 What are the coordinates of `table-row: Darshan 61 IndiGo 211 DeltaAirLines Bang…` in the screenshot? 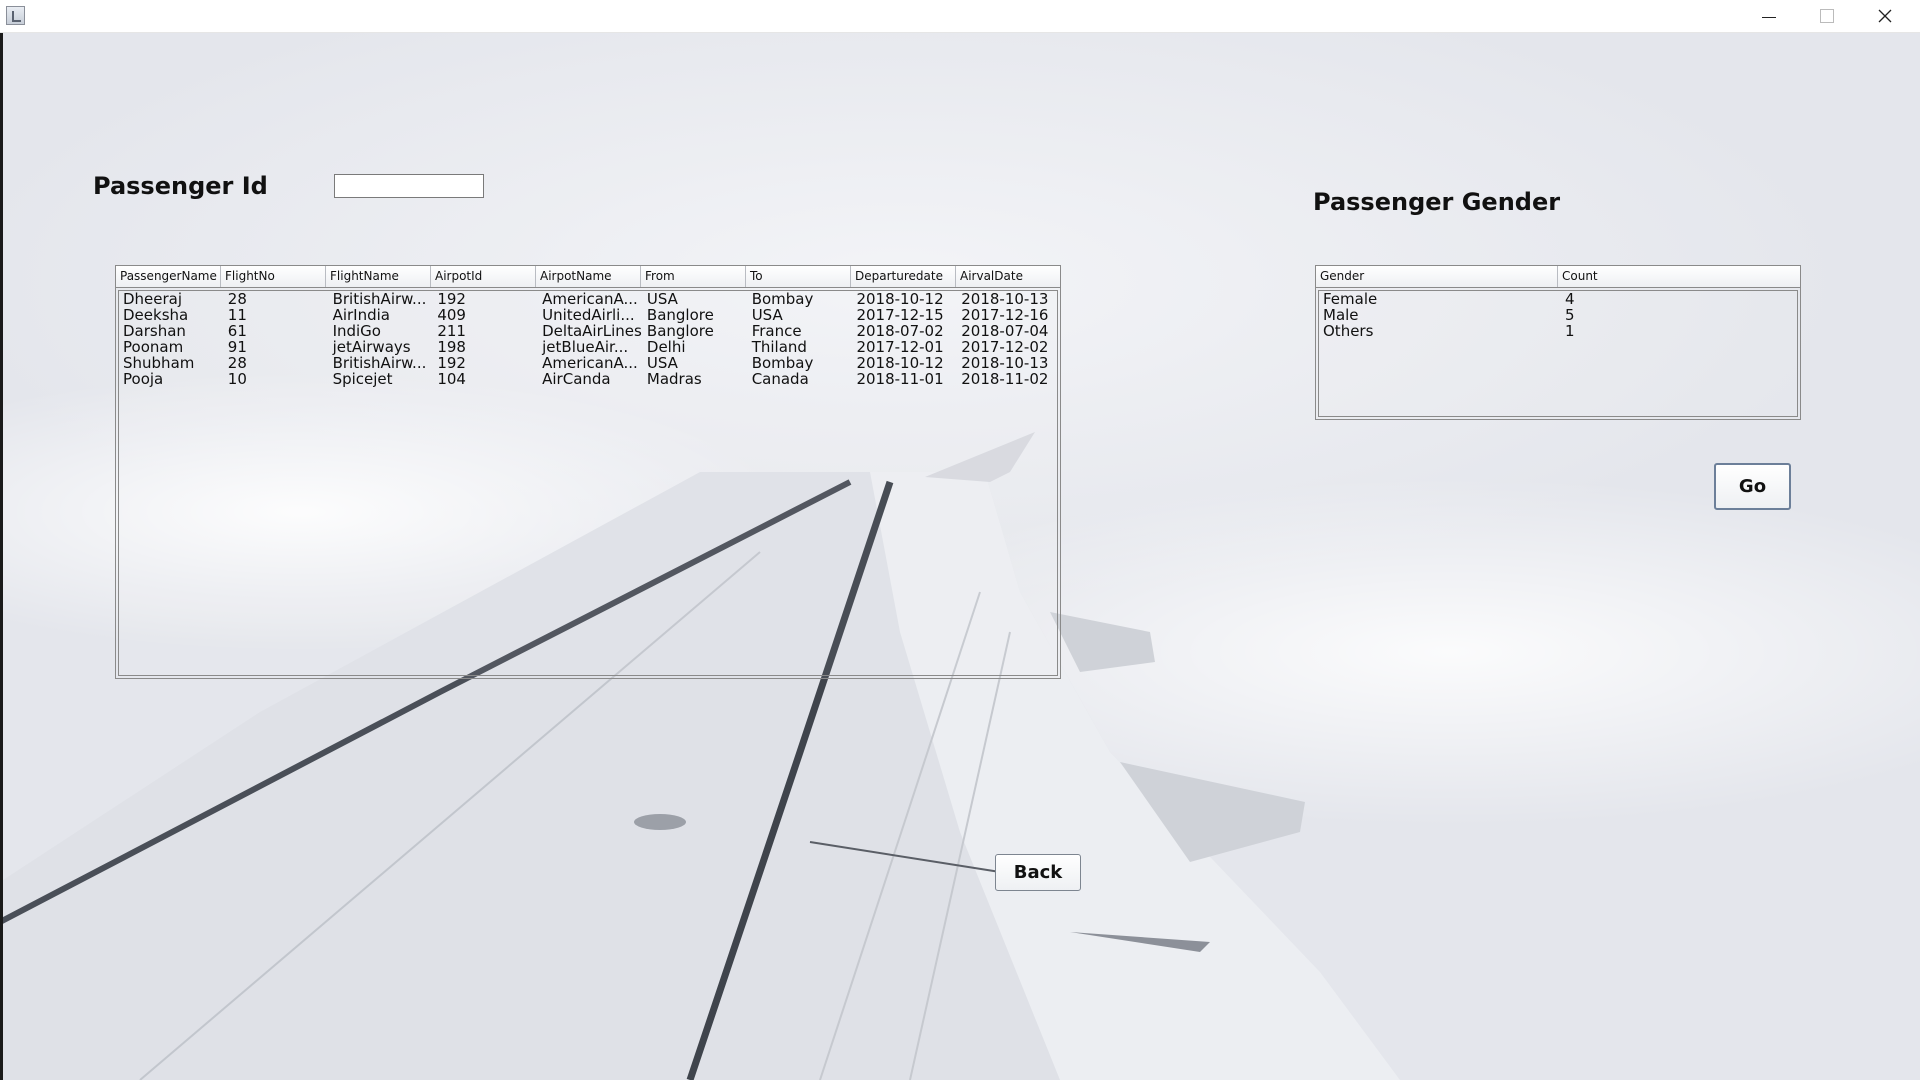 It's located at (588, 331).